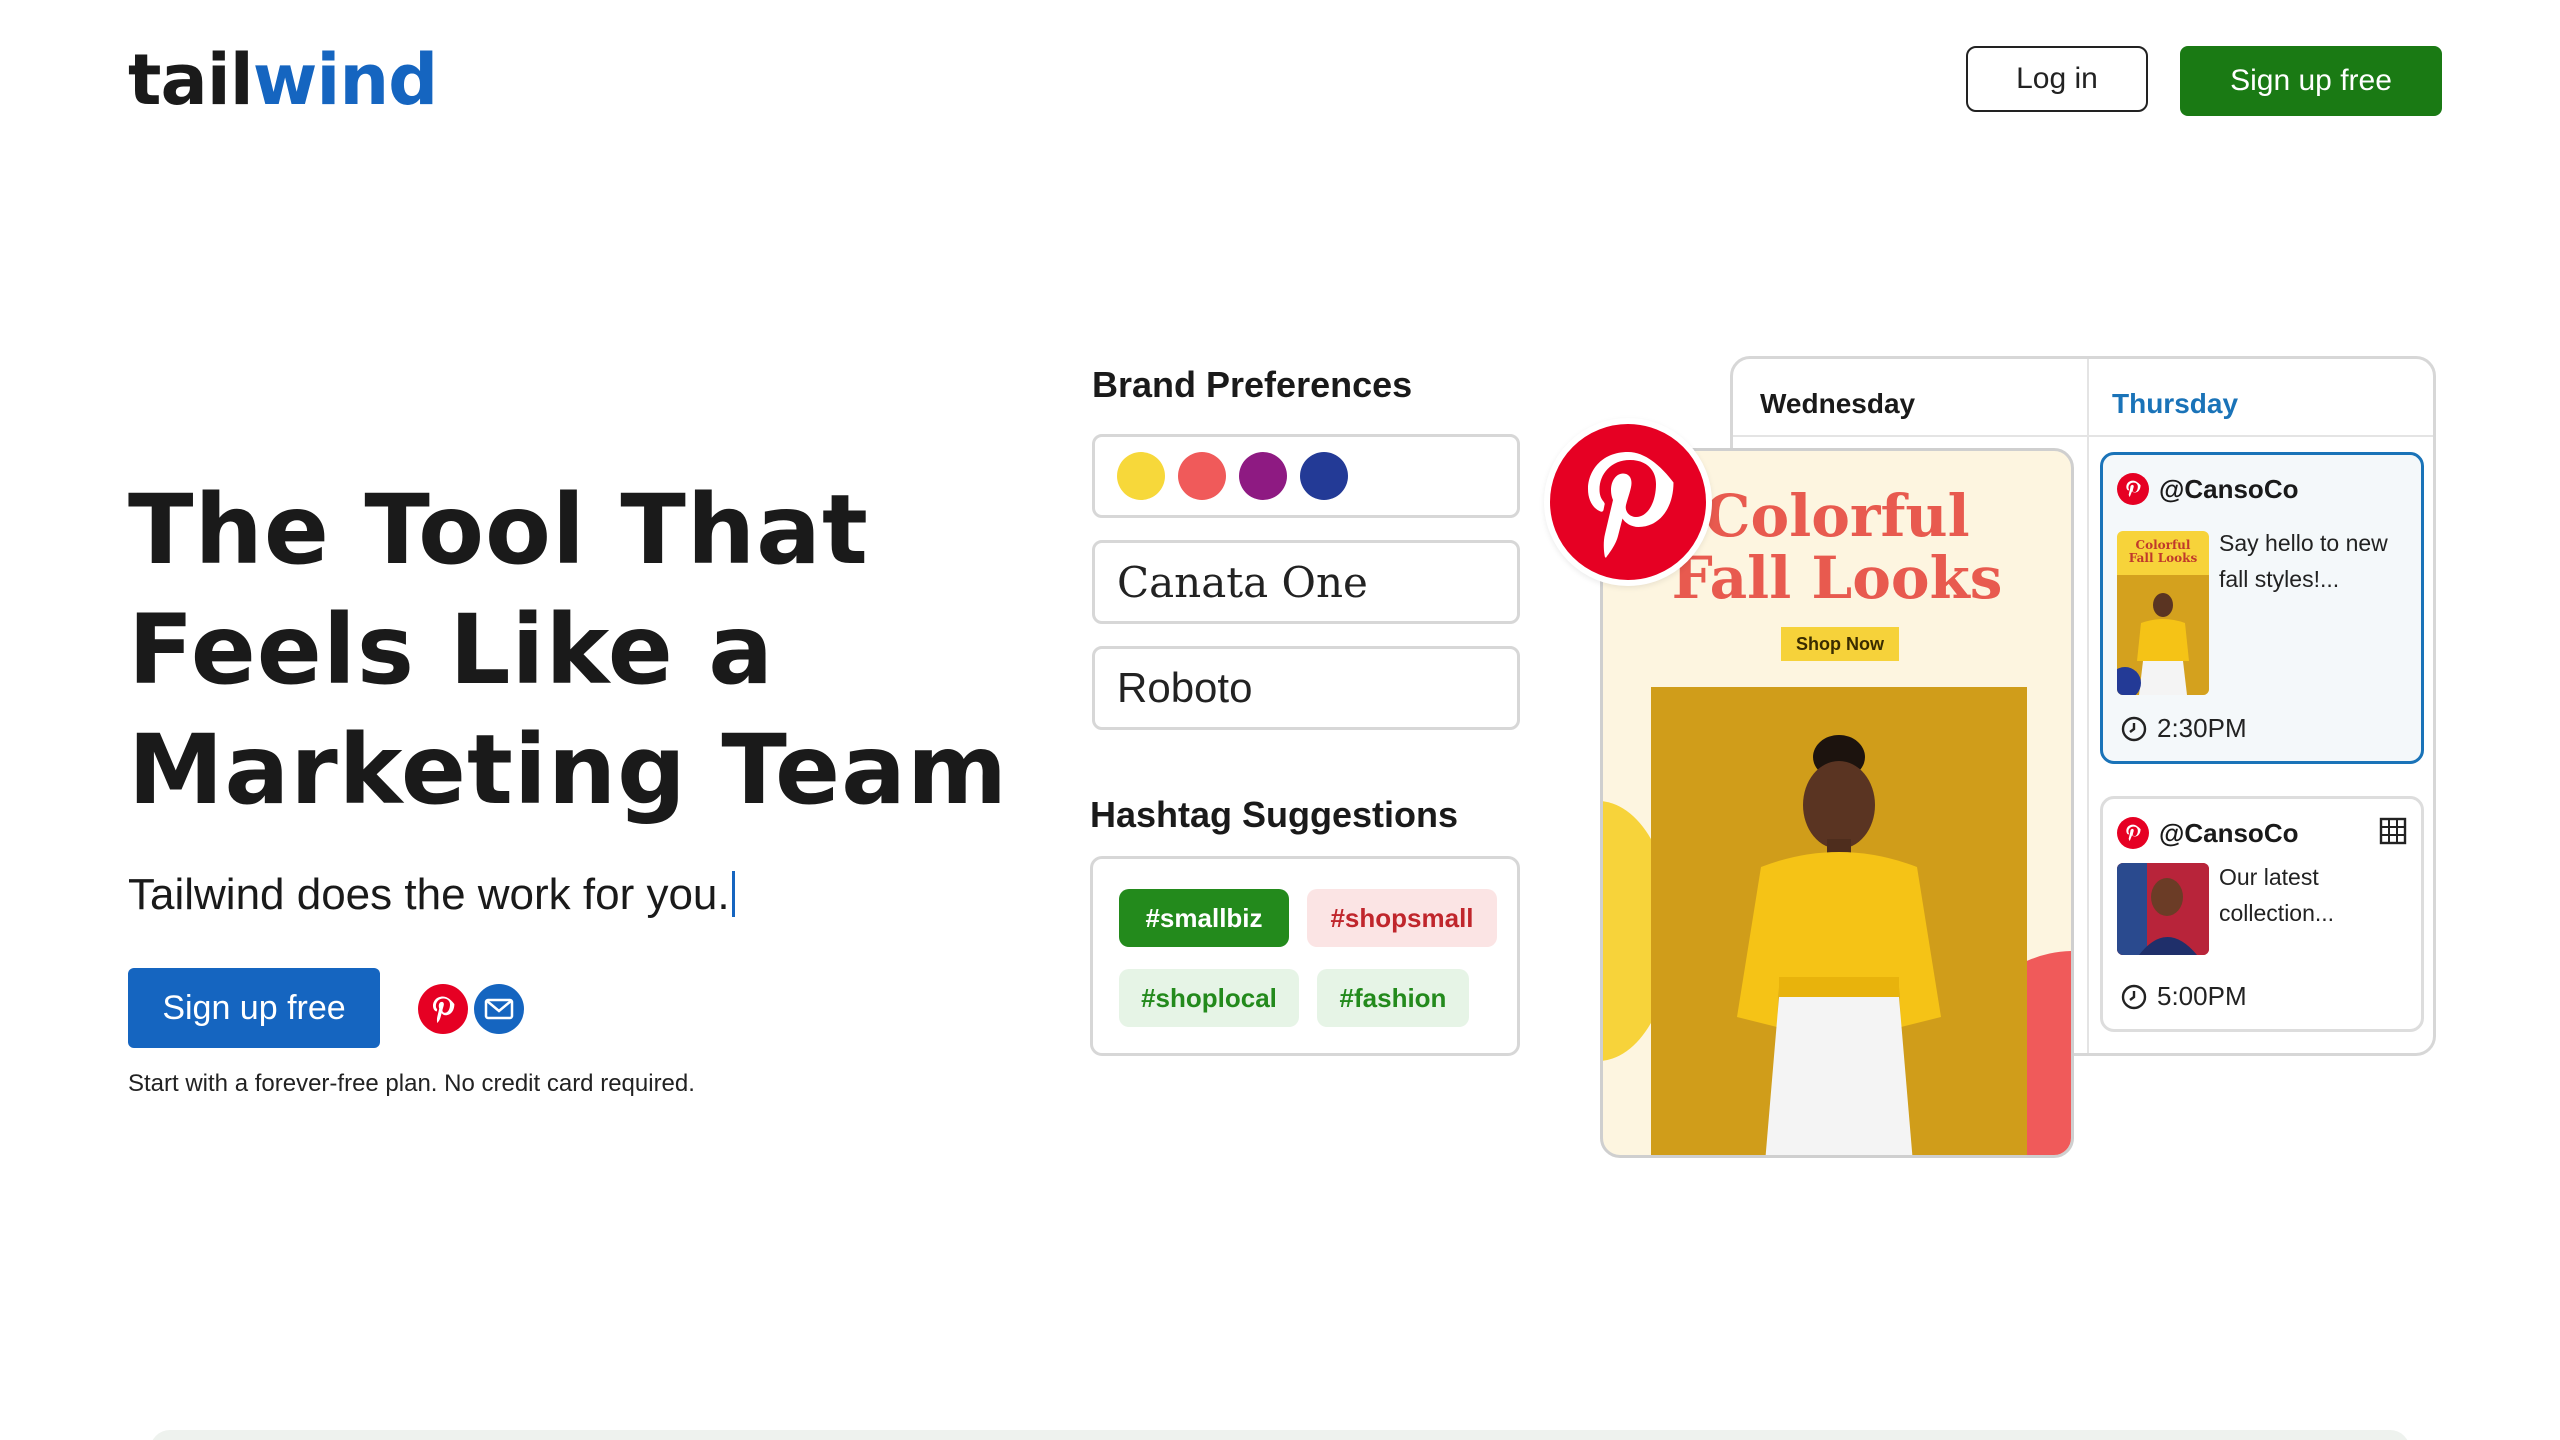  I want to click on hashtag-suggestions-title: Hashtag Suggestions, so click(1274, 814).